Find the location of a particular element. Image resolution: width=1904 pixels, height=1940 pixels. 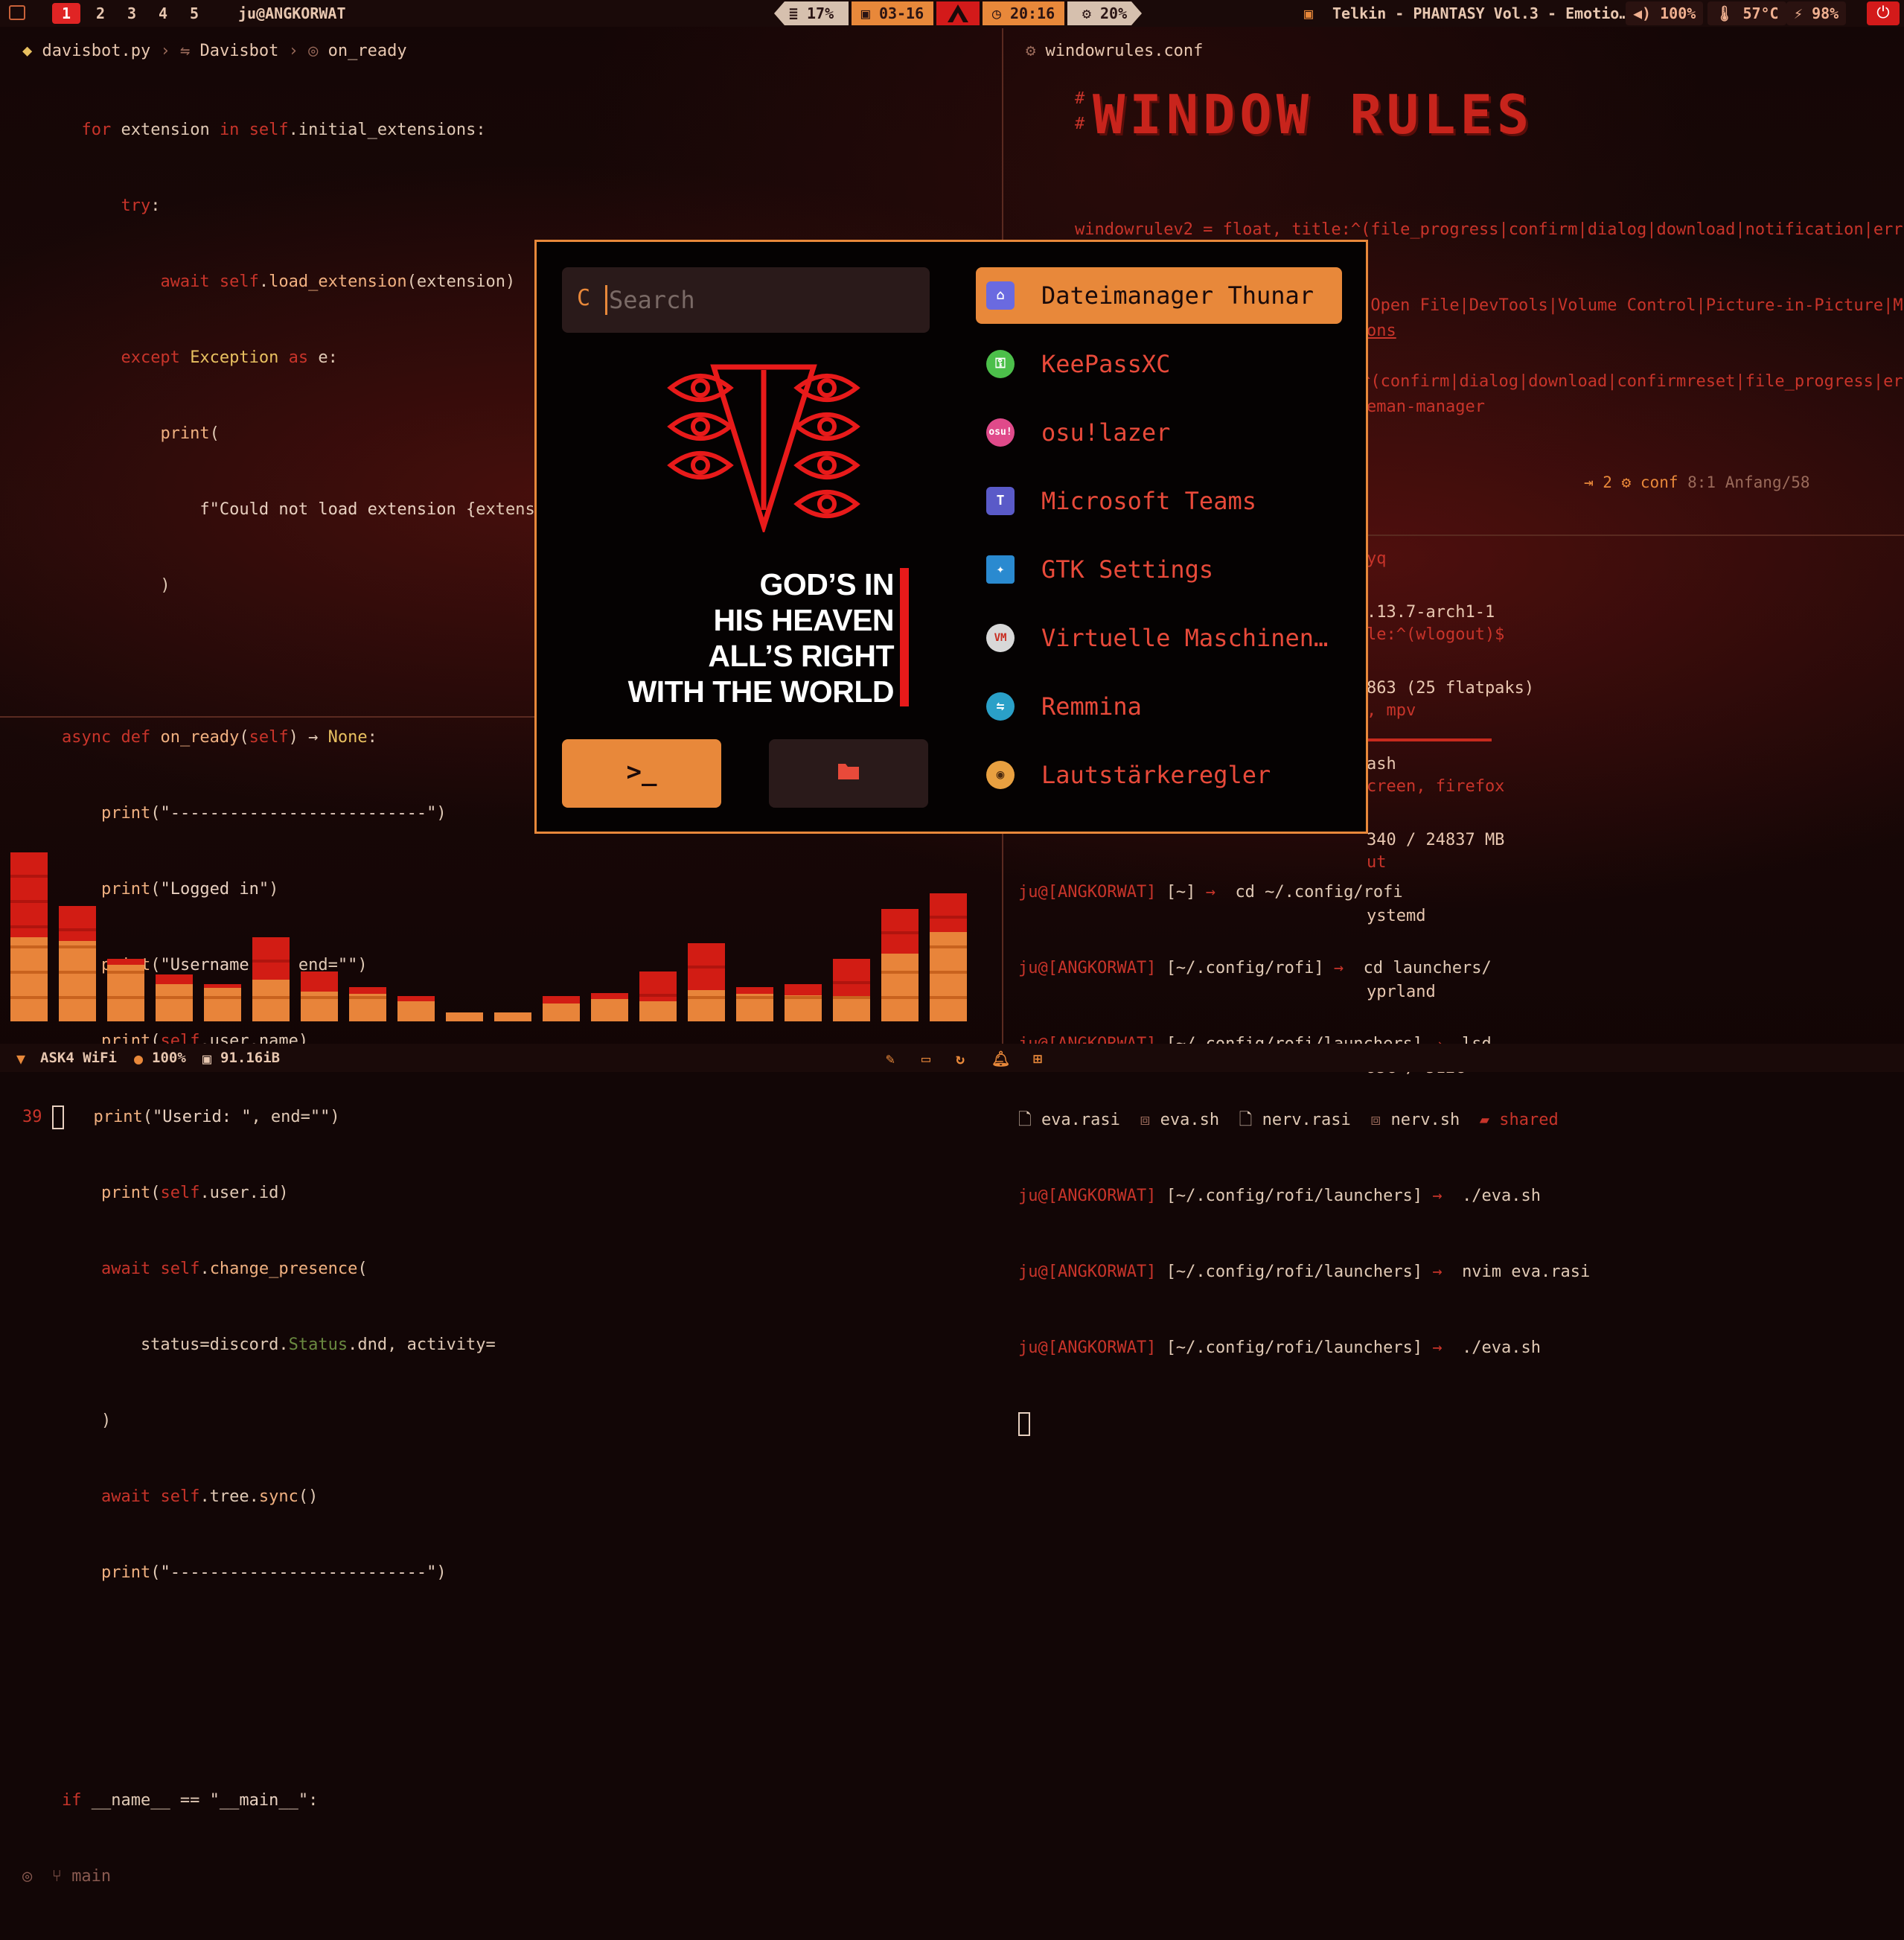

workspace-2: 2 is located at coordinates (100, 13).